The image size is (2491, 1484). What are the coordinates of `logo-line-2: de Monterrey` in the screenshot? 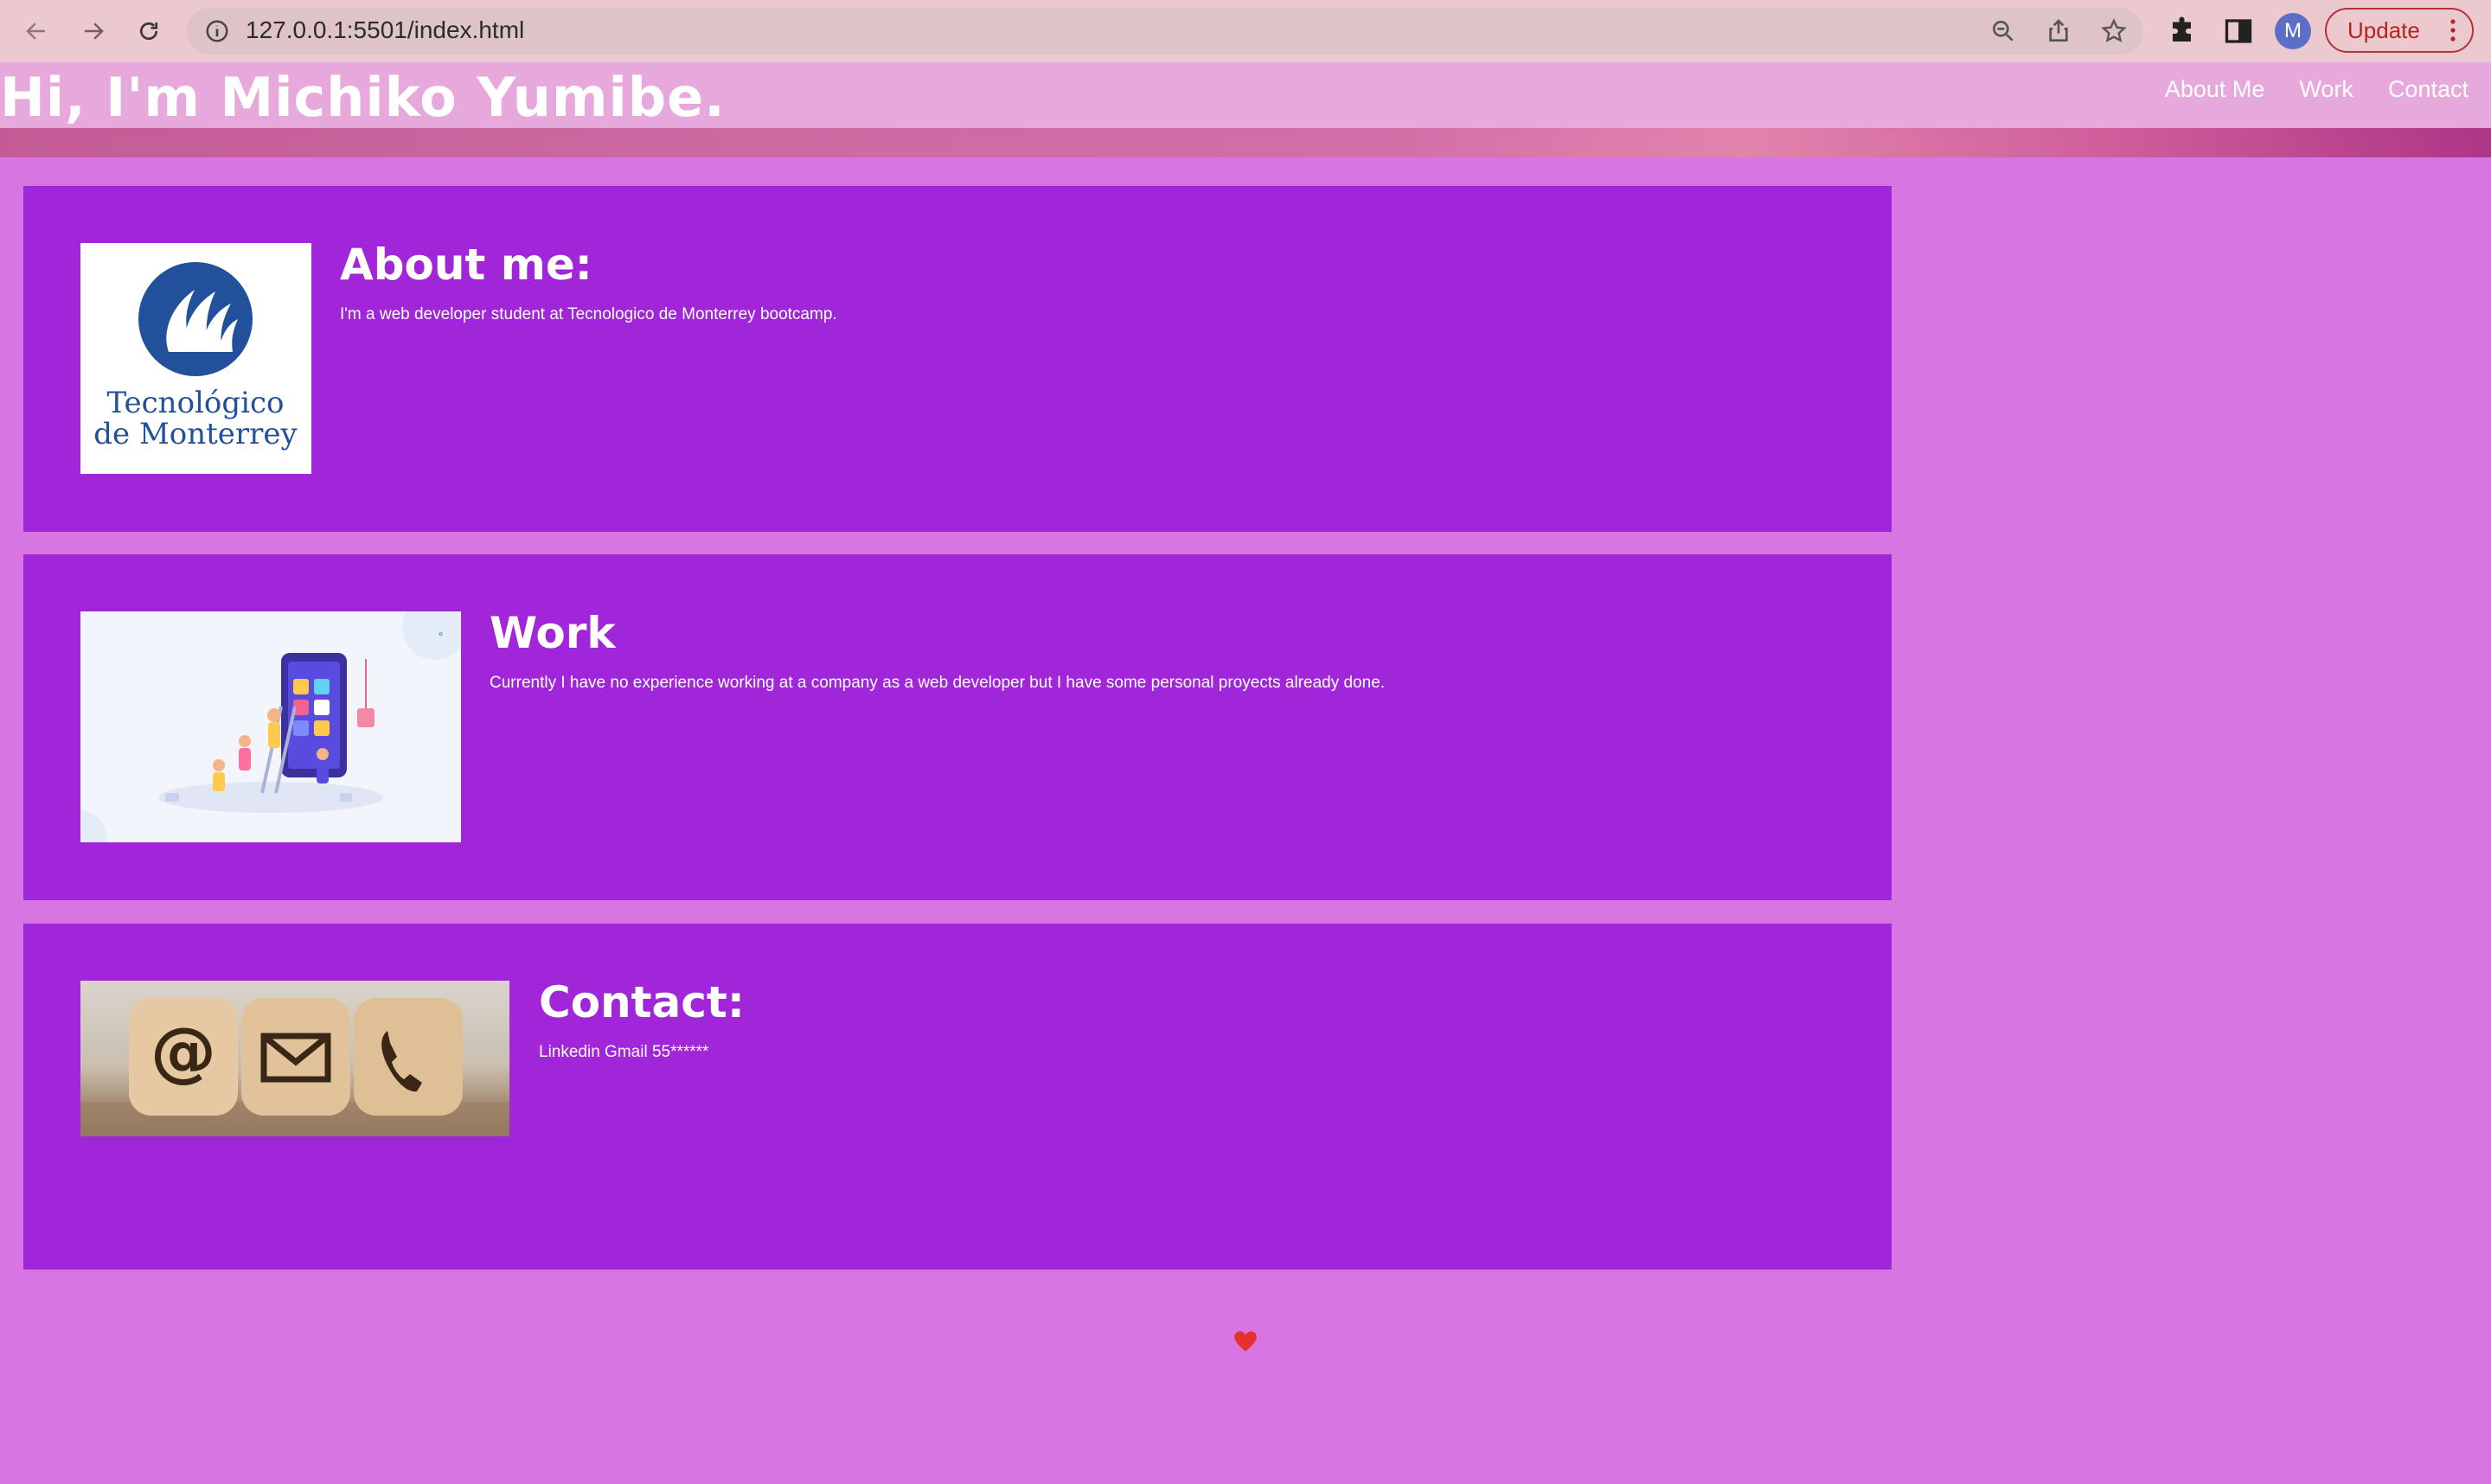 It's located at (196, 434).